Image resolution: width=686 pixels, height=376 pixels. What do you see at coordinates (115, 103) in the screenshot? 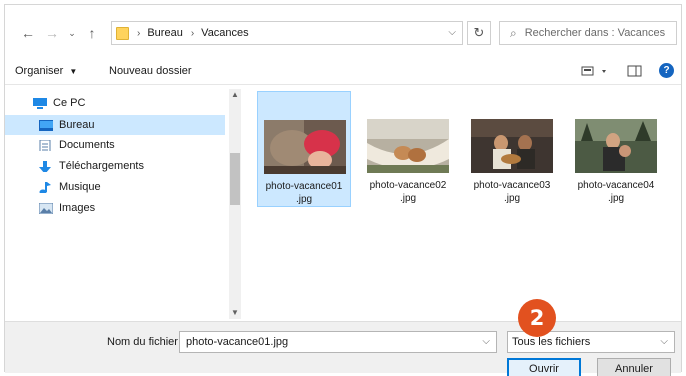
I see `sidebar-item-ce-pc: Ce PC` at bounding box center [115, 103].